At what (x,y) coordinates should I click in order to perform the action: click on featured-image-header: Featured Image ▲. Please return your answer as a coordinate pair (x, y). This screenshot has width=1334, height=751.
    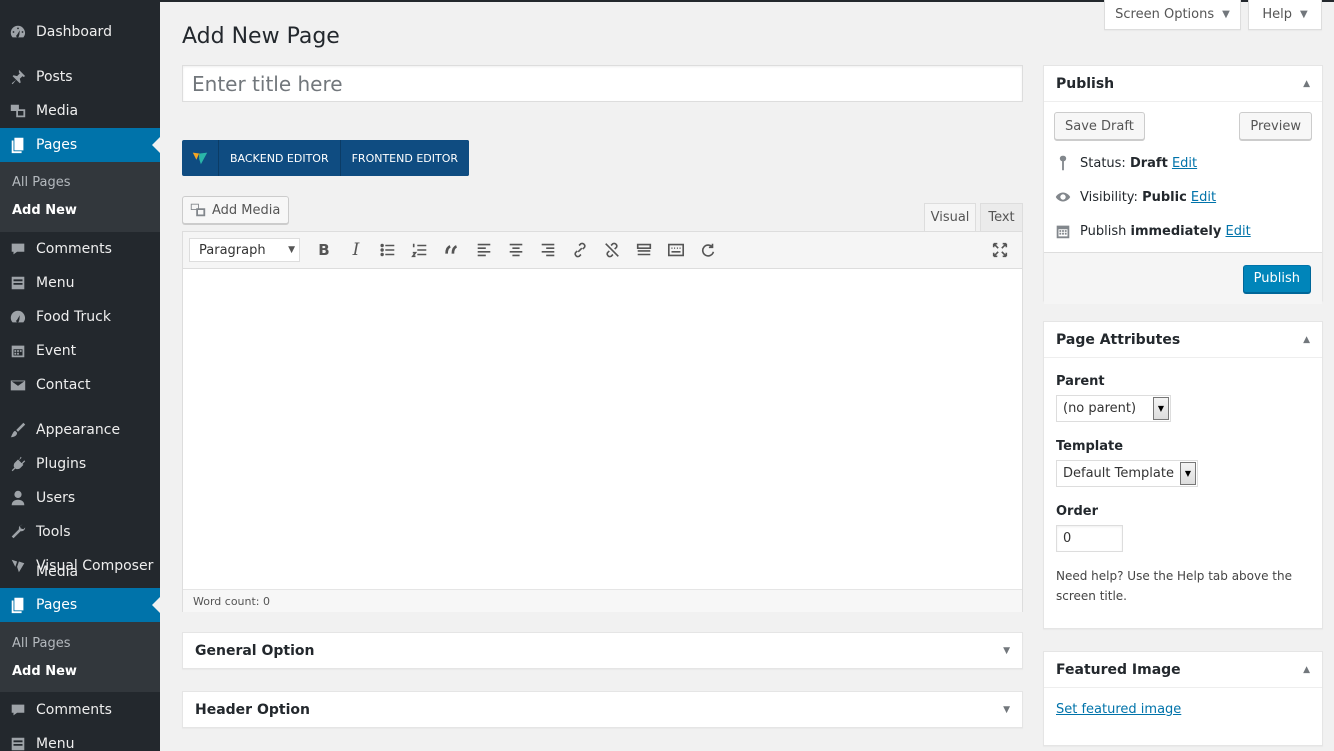
    Looking at the image, I should click on (1183, 670).